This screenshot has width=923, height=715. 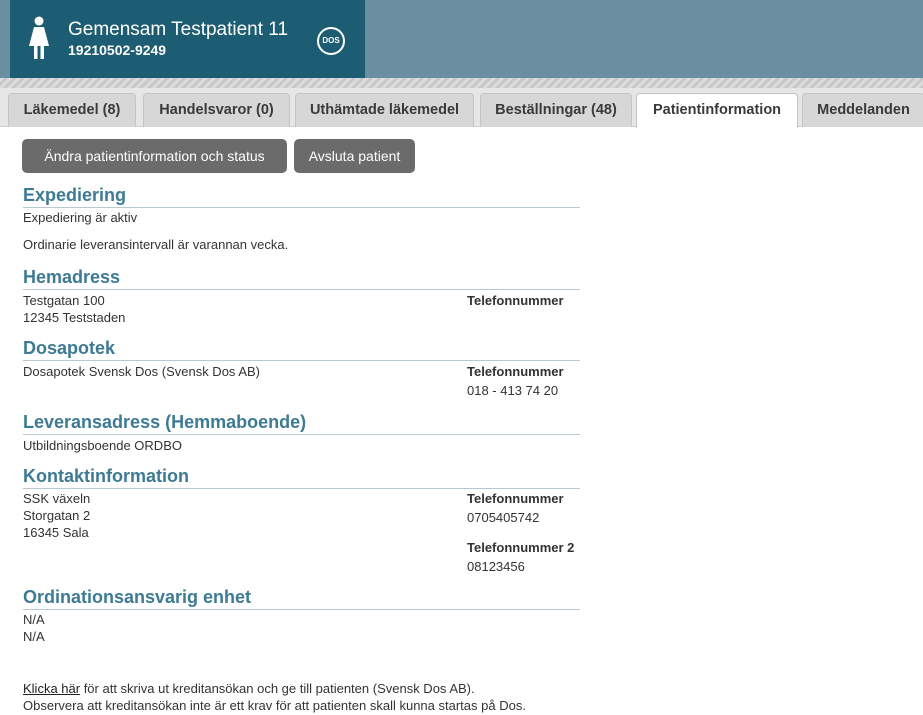 What do you see at coordinates (56, 532) in the screenshot?
I see `contact-city: 16345 Sala` at bounding box center [56, 532].